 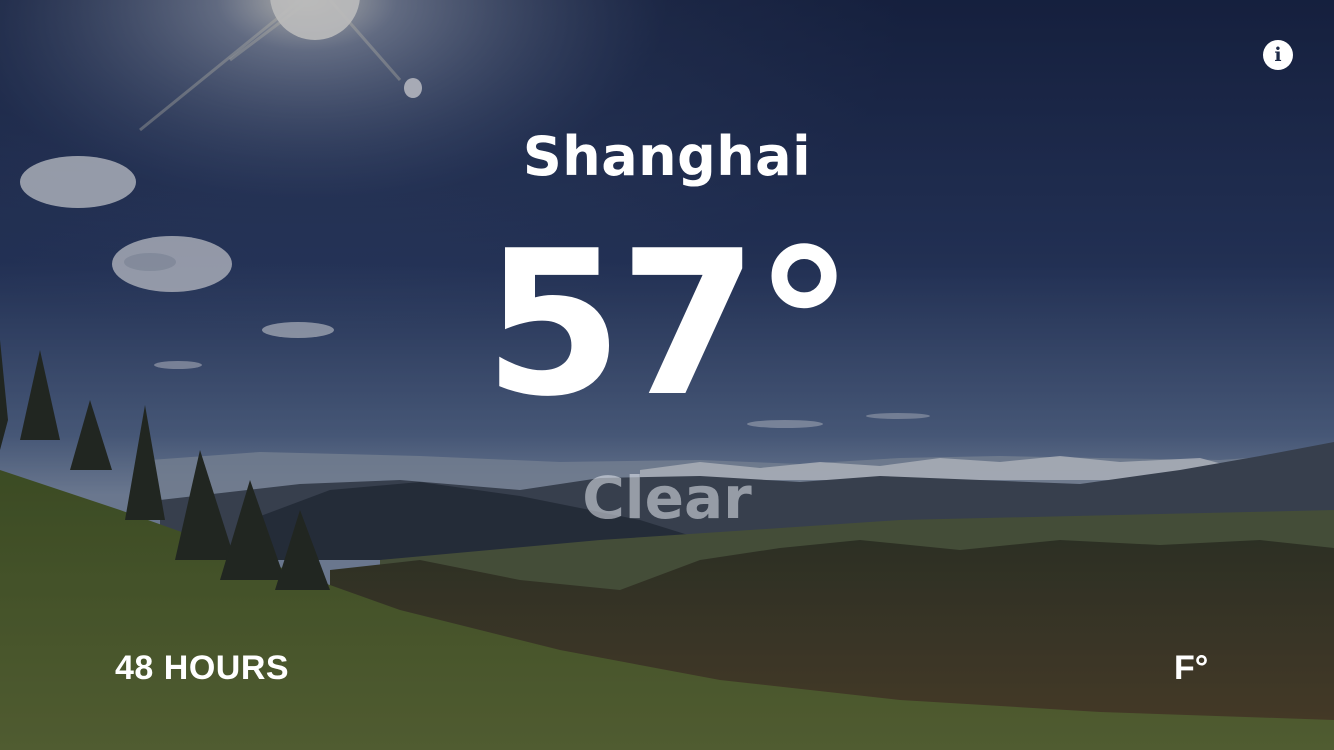 I want to click on 48-hours-forecast-button: 48 HOURS, so click(x=202, y=668).